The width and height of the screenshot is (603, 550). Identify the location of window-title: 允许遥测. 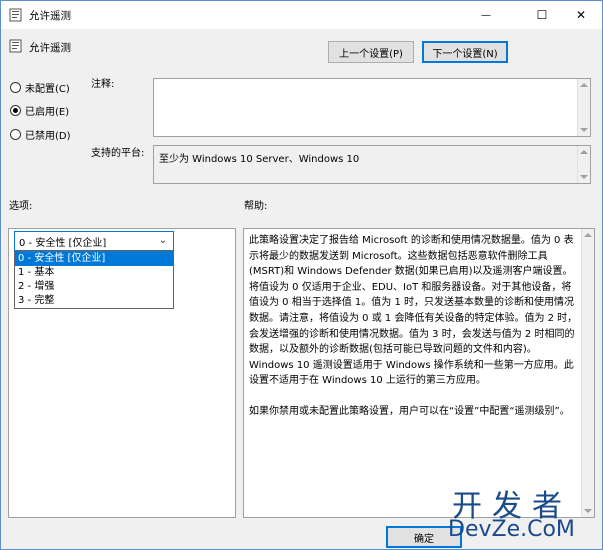
(50, 16).